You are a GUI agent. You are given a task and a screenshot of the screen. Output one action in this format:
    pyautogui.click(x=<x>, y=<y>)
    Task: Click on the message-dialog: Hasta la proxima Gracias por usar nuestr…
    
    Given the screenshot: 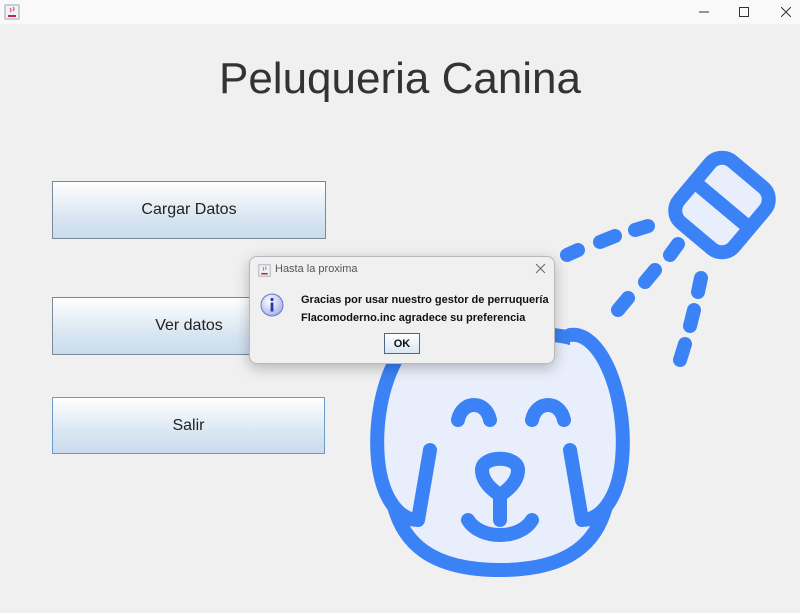 What is the action you would take?
    pyautogui.click(x=402, y=310)
    